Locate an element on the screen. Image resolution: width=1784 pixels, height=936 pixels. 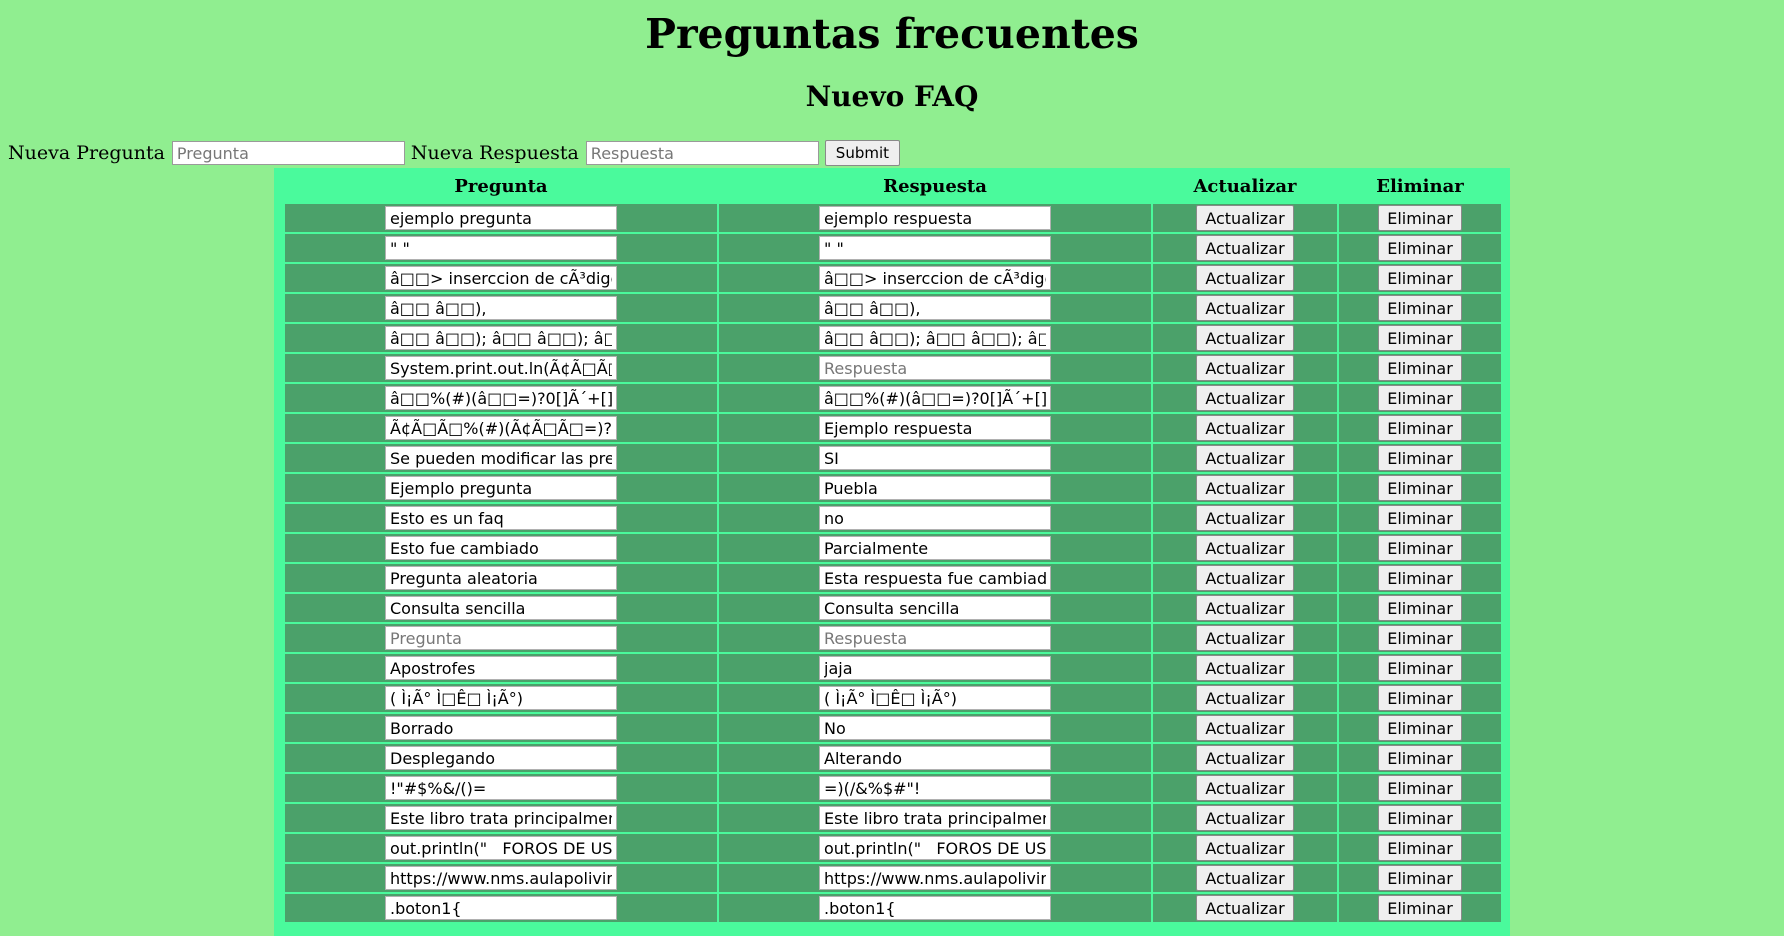
new-answer-input is located at coordinates (702, 153).